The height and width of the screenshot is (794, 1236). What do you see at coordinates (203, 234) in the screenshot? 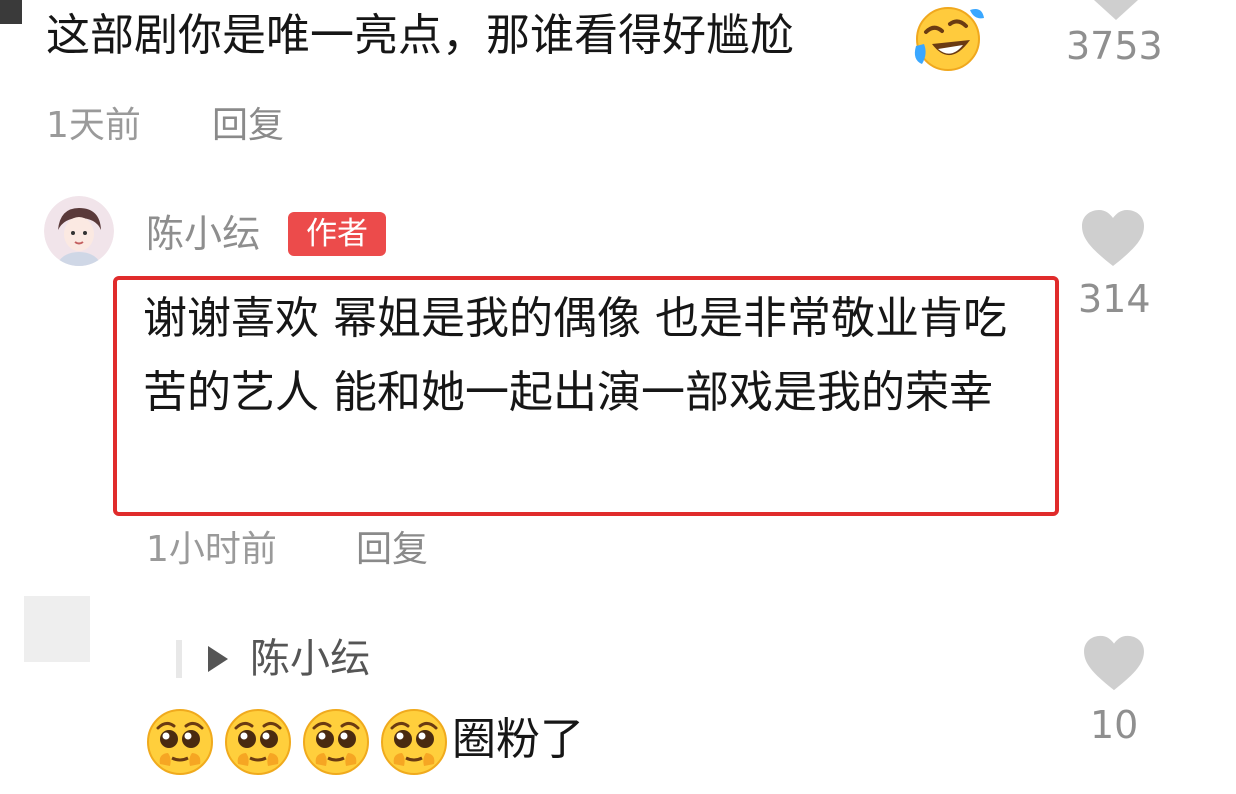
I see `author-name: 陈小纭` at bounding box center [203, 234].